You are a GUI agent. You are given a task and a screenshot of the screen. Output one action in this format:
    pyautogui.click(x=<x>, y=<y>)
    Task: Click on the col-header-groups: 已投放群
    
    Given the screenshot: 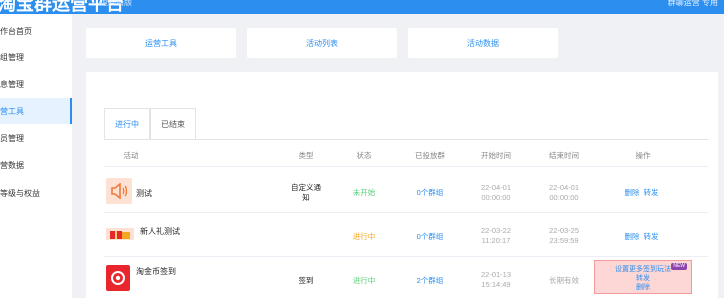 What is the action you would take?
    pyautogui.click(x=430, y=155)
    